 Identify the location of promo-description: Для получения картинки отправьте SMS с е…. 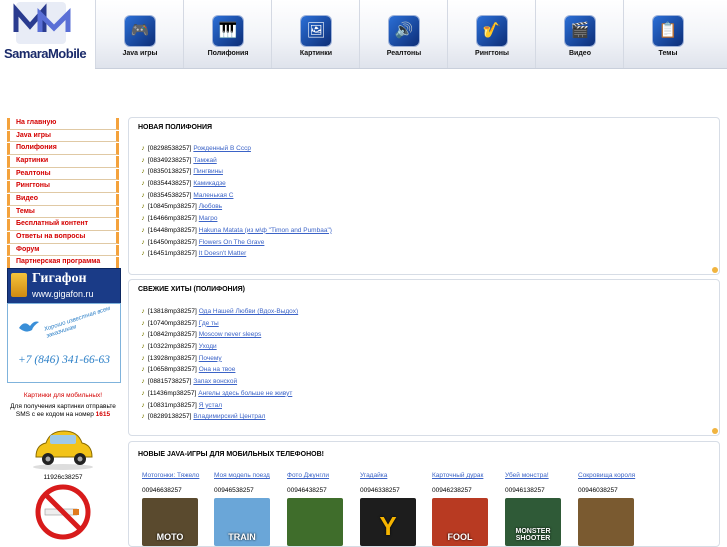
(63, 410).